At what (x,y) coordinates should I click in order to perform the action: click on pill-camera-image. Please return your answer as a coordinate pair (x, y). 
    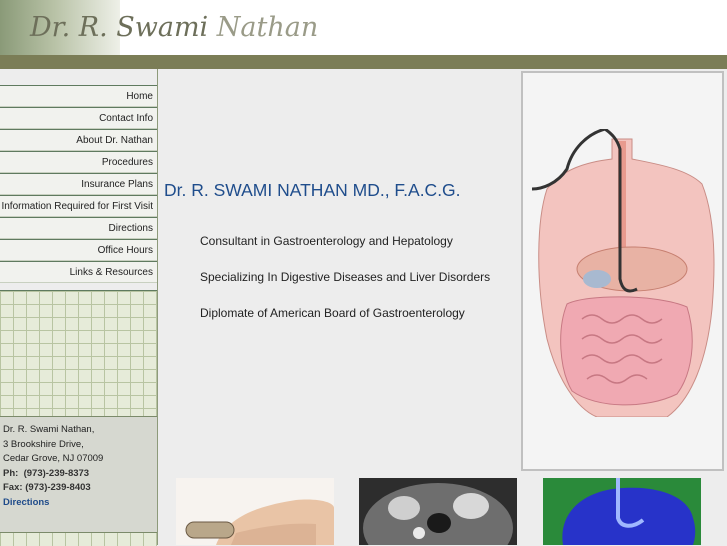
    Looking at the image, I should click on (259, 522).